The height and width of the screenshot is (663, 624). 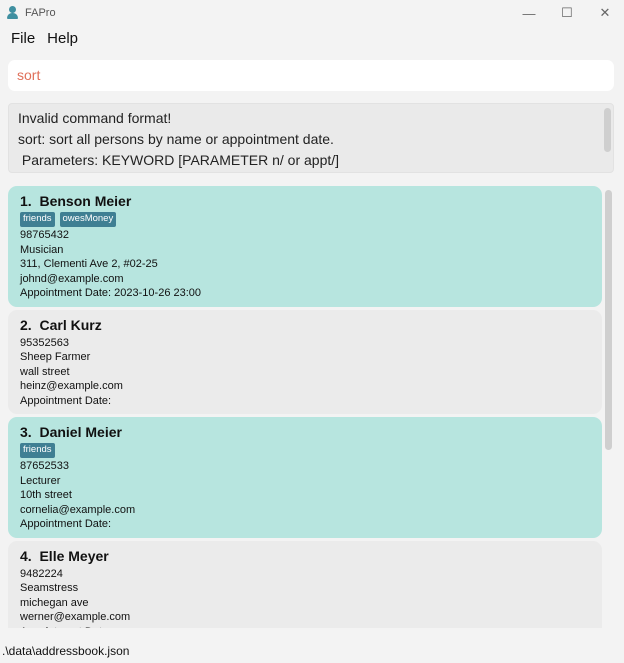 I want to click on tag-list: friends, so click(x=305, y=450).